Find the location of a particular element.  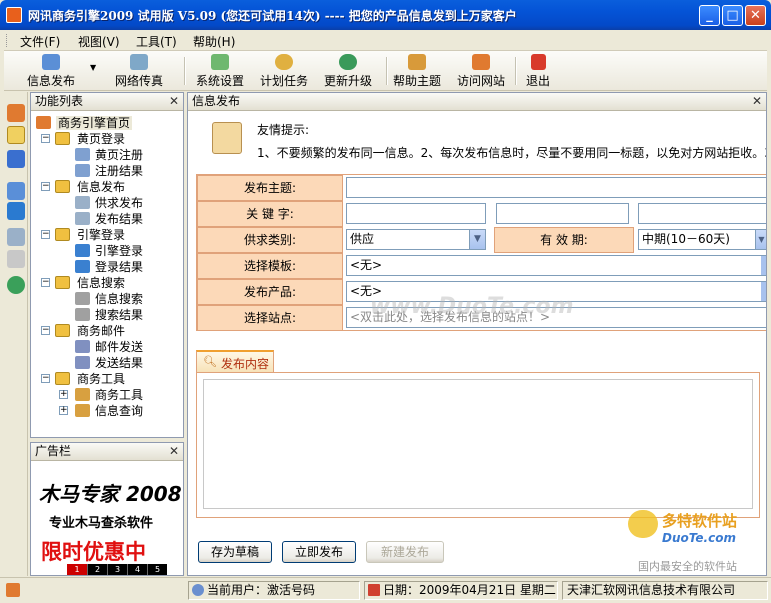

tab-content: 🔍︎ 发布内容 is located at coordinates (235, 361).